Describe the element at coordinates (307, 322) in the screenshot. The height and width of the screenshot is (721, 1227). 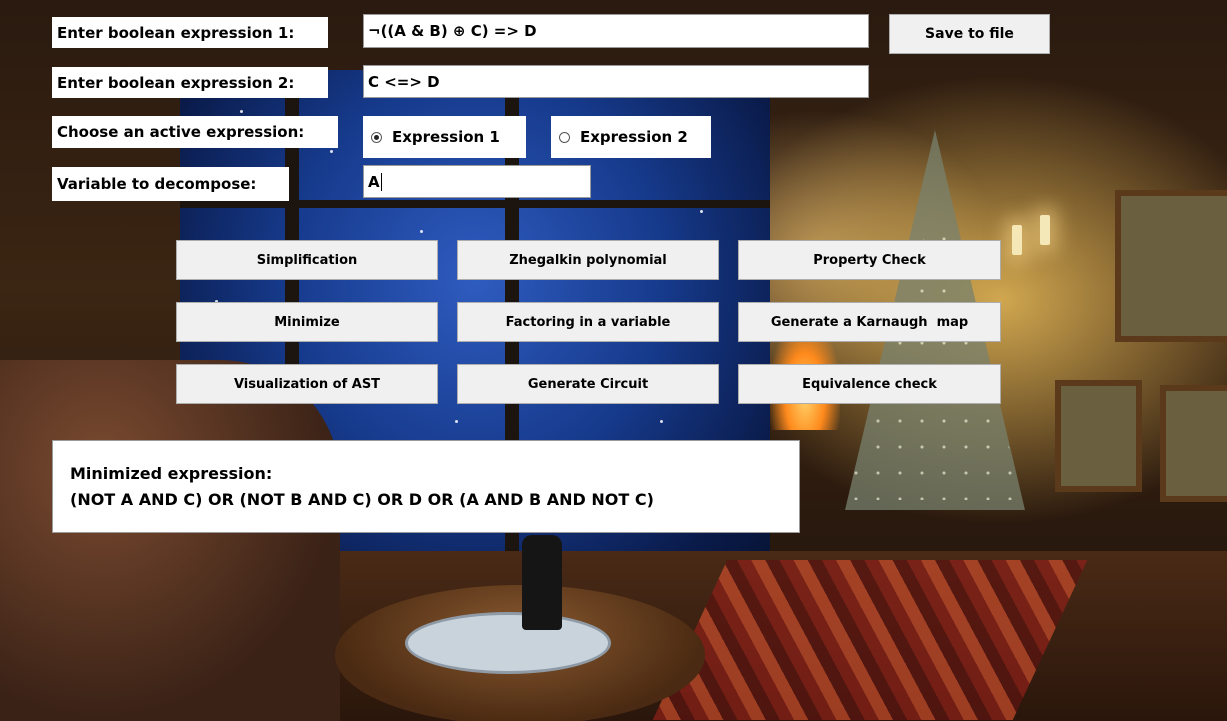
I see `minimize-button: Minimize` at that location.